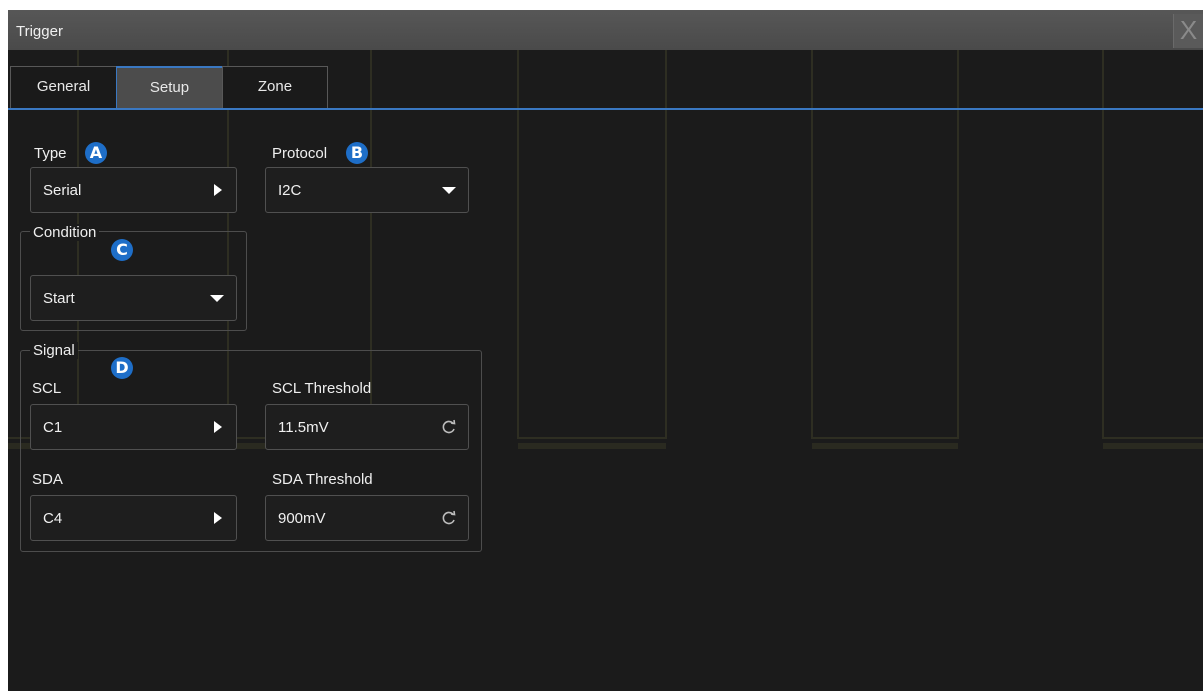 The height and width of the screenshot is (691, 1203). Describe the element at coordinates (322, 479) in the screenshot. I see `sda-threshold-label: SDA Threshold` at that location.